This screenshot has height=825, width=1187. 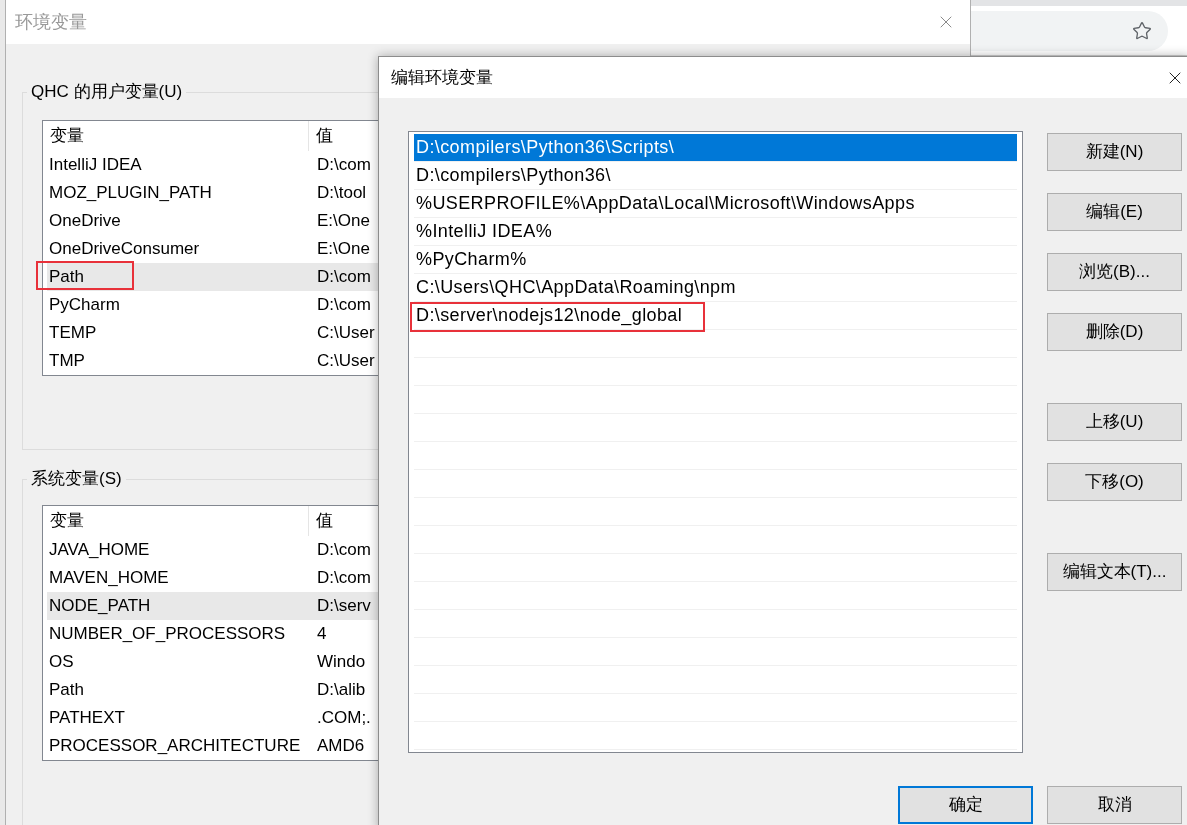 What do you see at coordinates (73, 333) in the screenshot?
I see `table-cell-text: TEMP` at bounding box center [73, 333].